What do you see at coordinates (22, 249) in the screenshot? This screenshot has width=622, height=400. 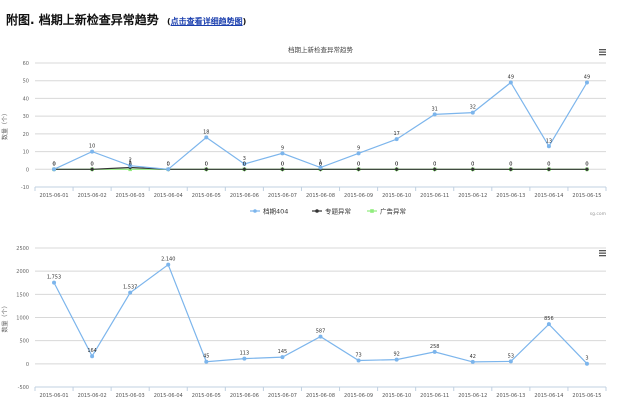 I see `y-tick-label: 2500` at bounding box center [22, 249].